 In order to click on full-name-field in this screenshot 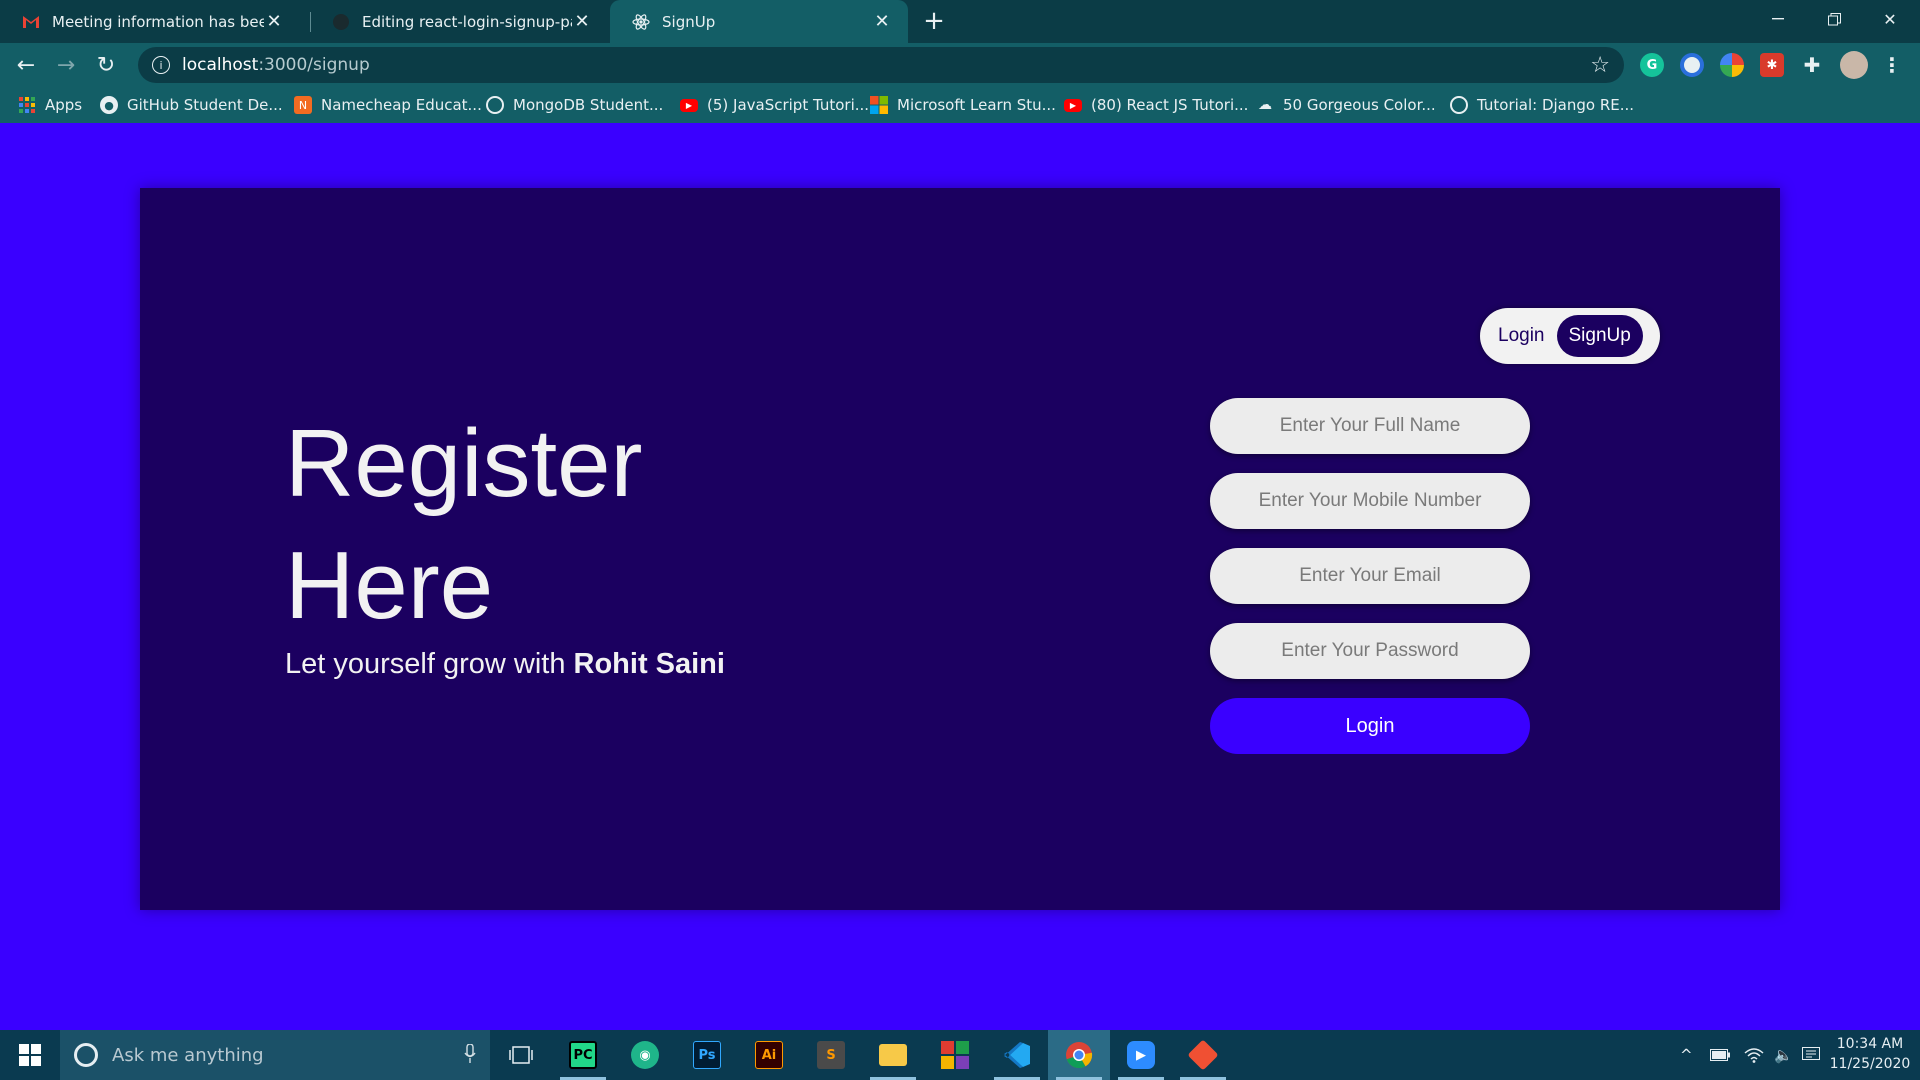, I will do `click(1370, 426)`.